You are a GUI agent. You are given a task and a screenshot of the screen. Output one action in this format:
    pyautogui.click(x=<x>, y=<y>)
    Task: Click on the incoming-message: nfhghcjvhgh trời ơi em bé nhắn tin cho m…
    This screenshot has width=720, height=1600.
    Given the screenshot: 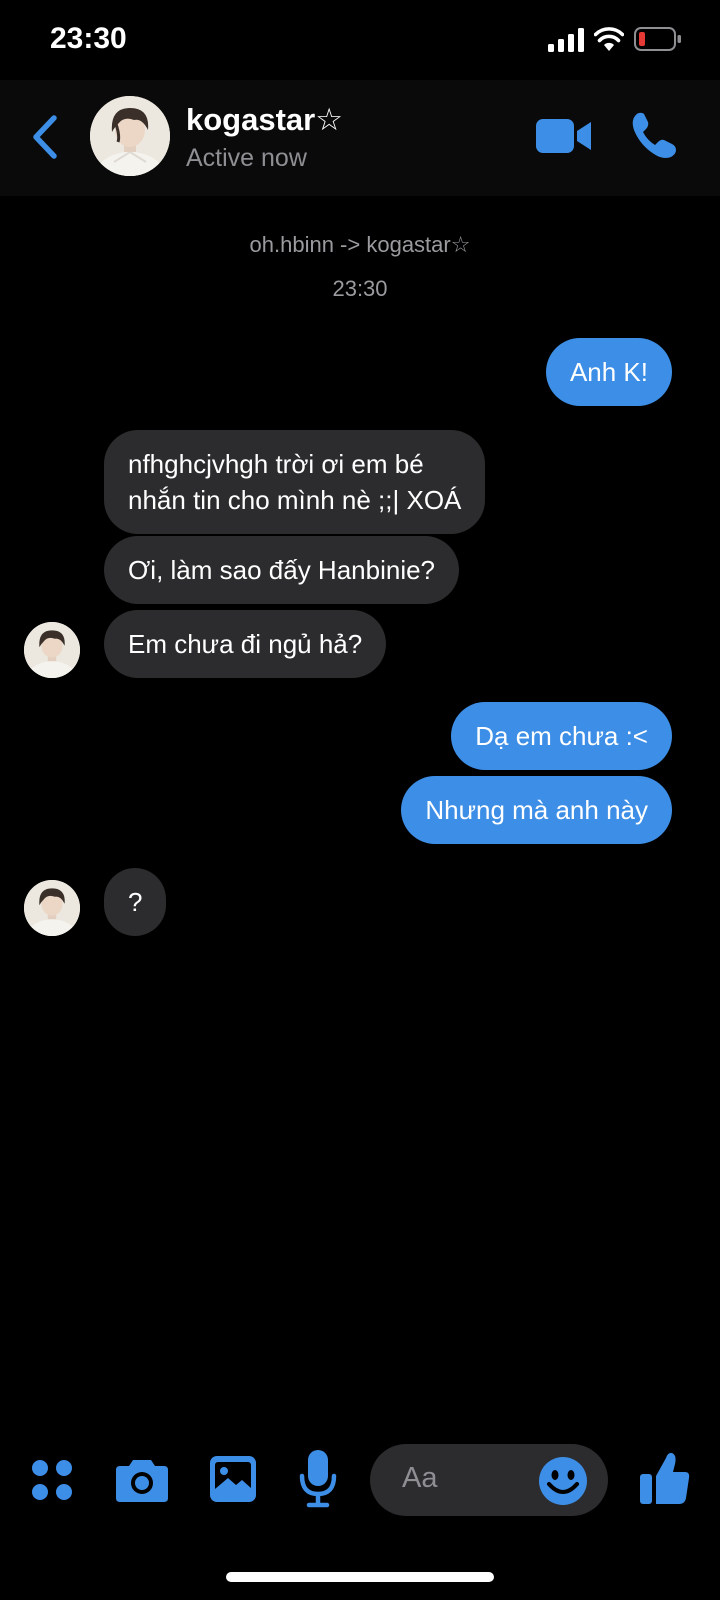 What is the action you would take?
    pyautogui.click(x=295, y=482)
    